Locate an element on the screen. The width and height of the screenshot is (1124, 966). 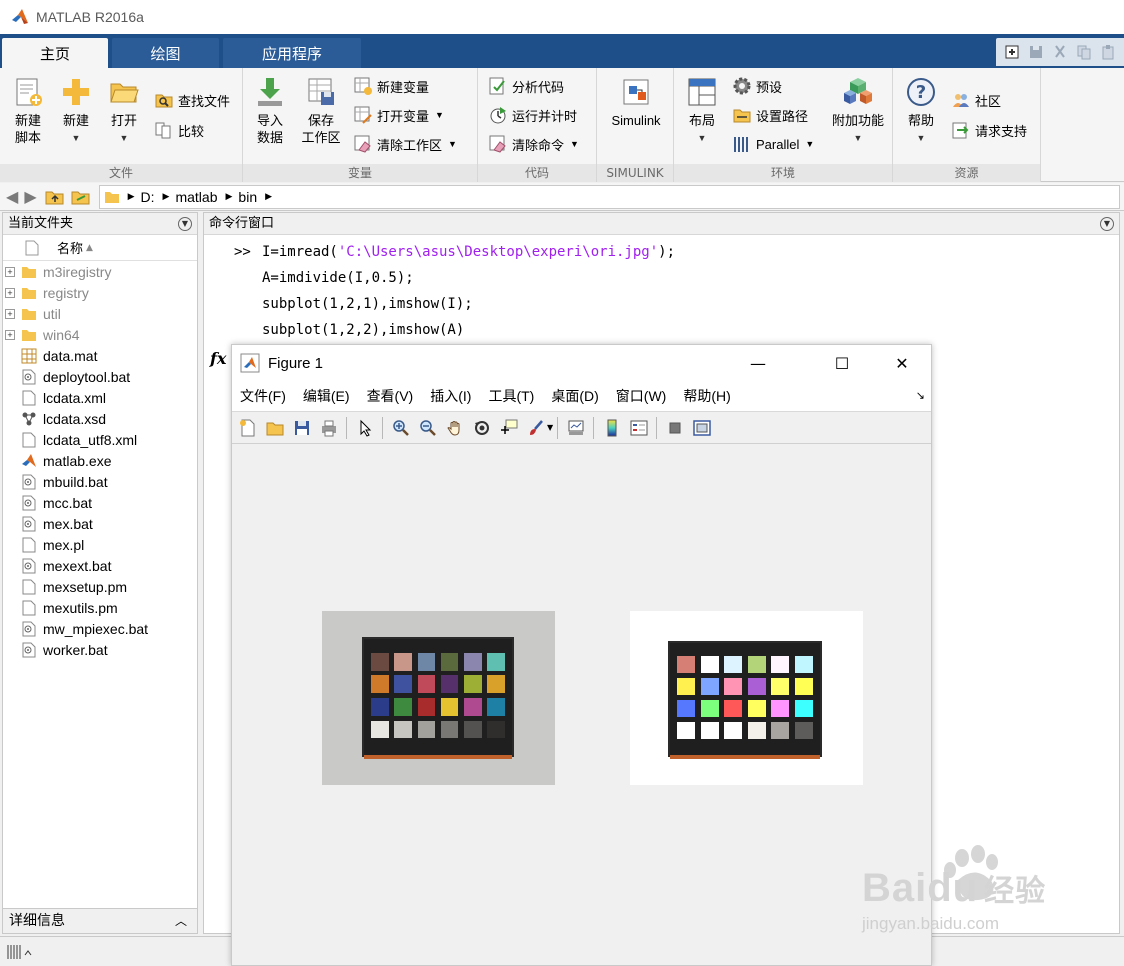
link-plot-icon is located at coordinates (575, 428).